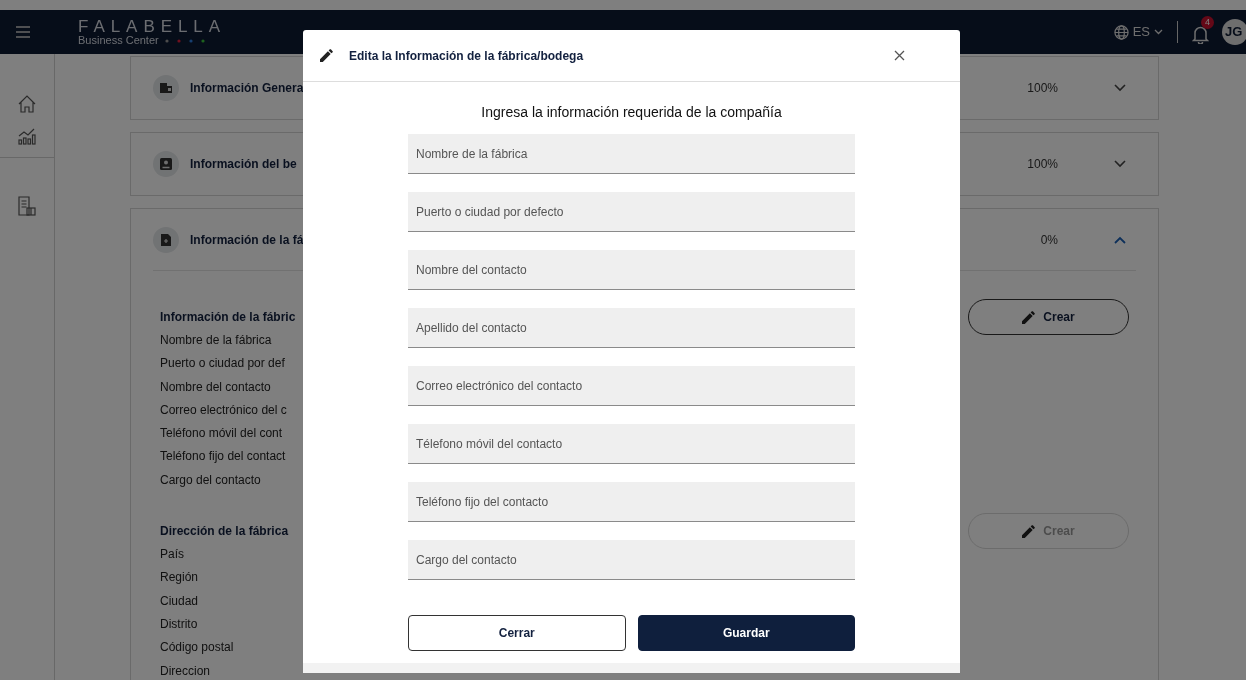  What do you see at coordinates (179, 624) in the screenshot?
I see `field-label: Distrito` at bounding box center [179, 624].